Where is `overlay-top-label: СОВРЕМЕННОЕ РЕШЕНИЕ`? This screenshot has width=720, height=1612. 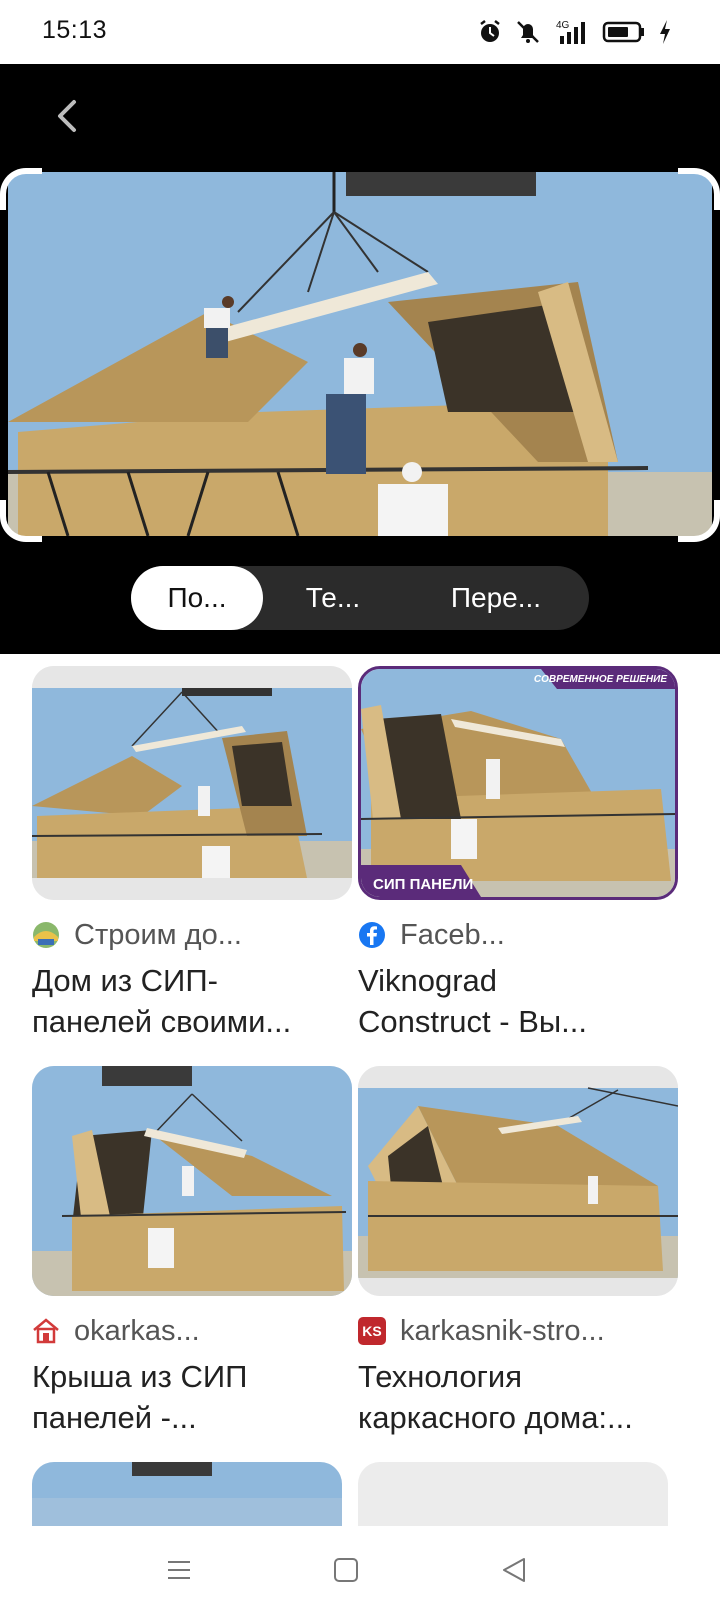 overlay-top-label: СОВРЕМЕННОЕ РЕШЕНИЕ is located at coordinates (600, 679).